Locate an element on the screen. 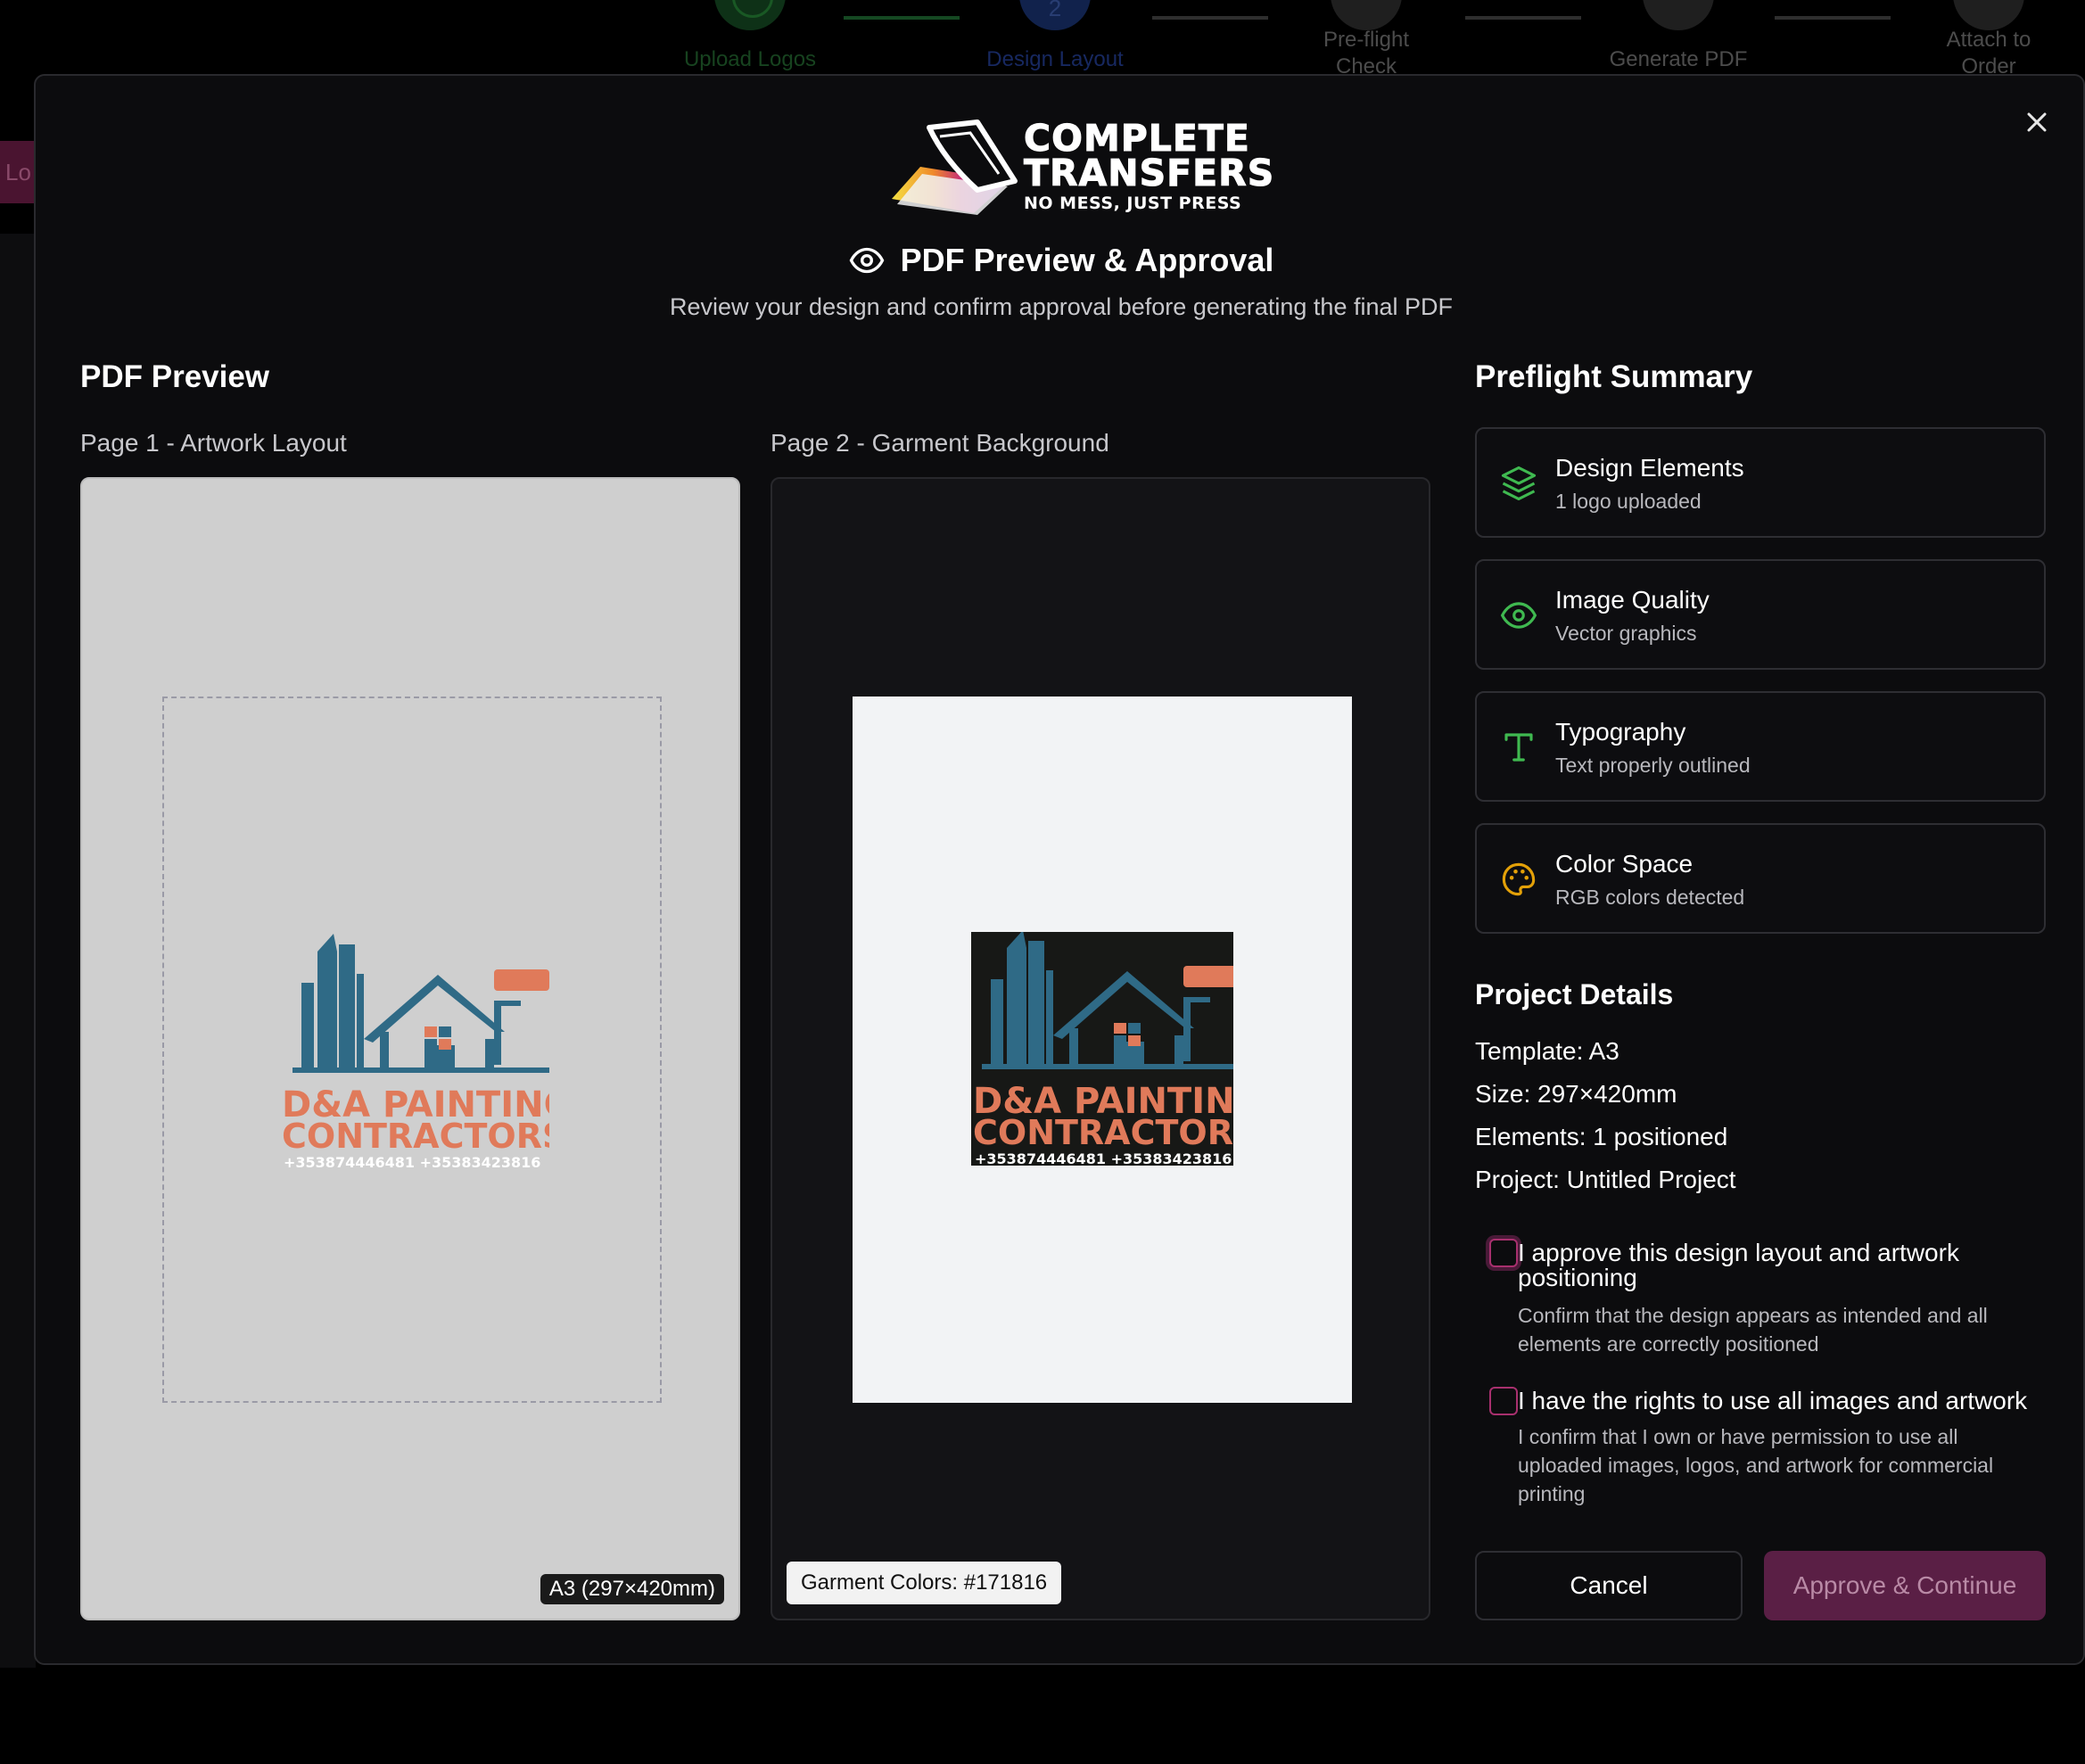 This screenshot has width=2085, height=1764. step-label: Generate PDF is located at coordinates (1678, 59).